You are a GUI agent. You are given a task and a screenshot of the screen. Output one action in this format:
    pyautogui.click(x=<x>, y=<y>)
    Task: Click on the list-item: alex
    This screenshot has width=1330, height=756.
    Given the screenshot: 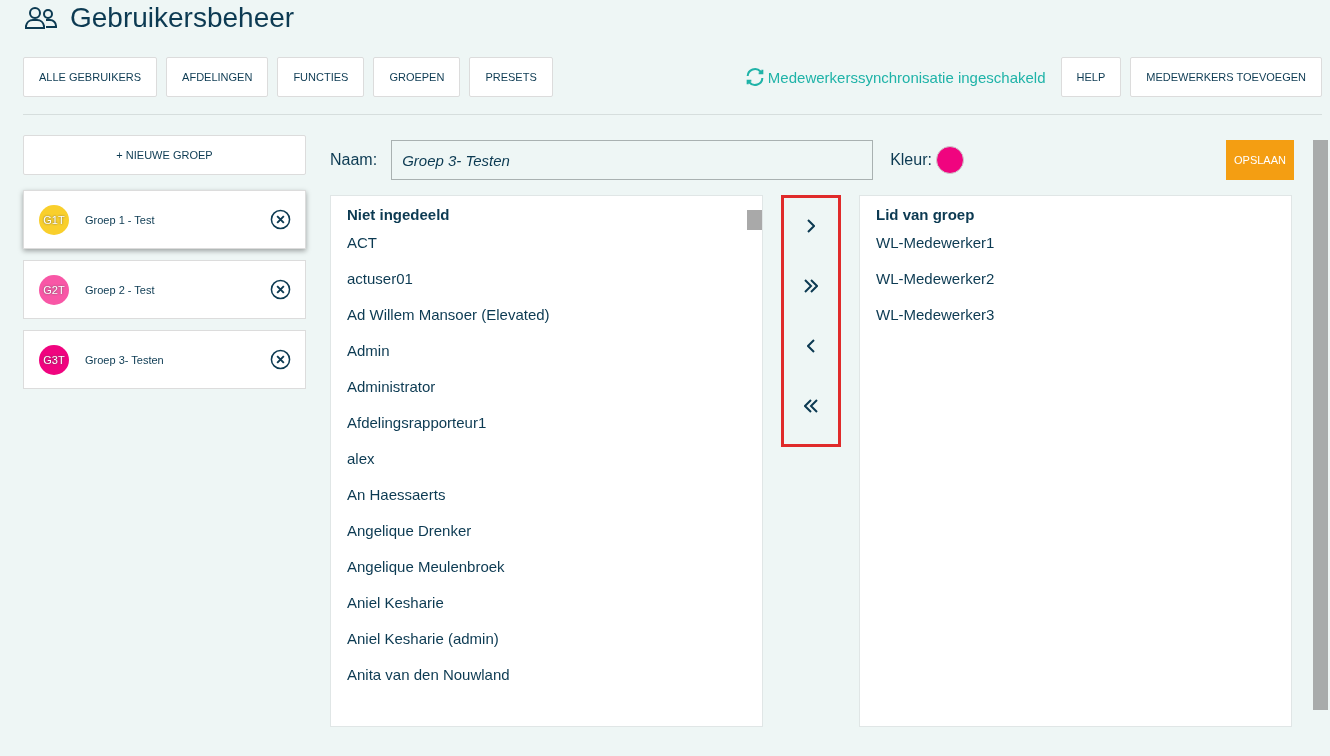 What is the action you would take?
    pyautogui.click(x=546, y=467)
    